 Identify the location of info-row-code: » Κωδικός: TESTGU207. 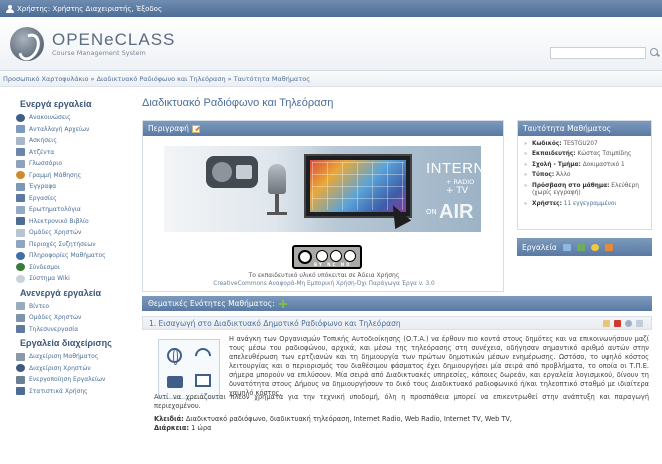
(561, 143).